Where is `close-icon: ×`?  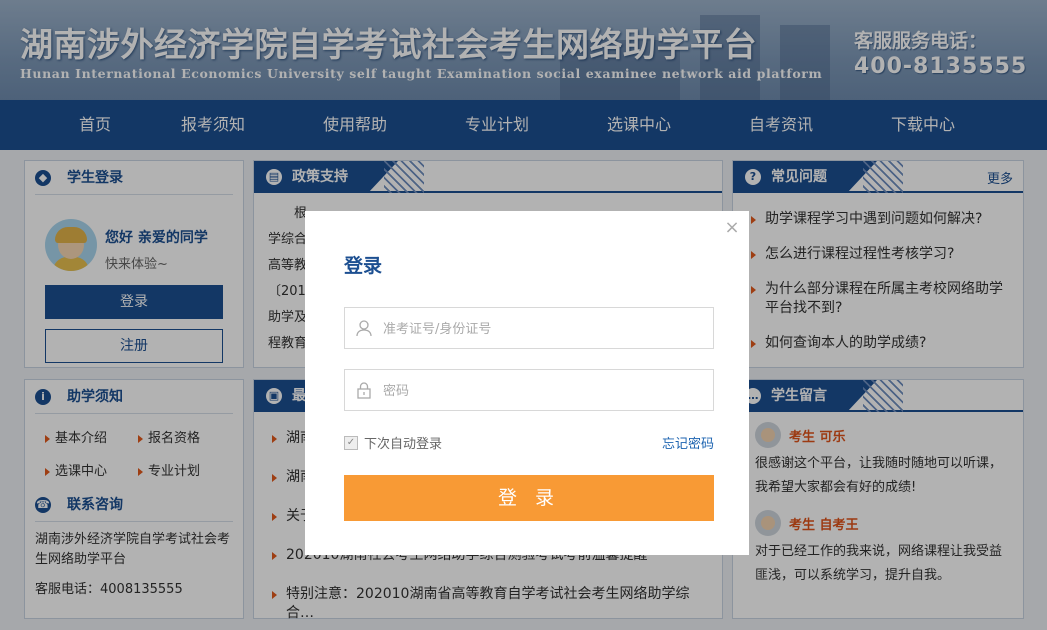 close-icon: × is located at coordinates (732, 228).